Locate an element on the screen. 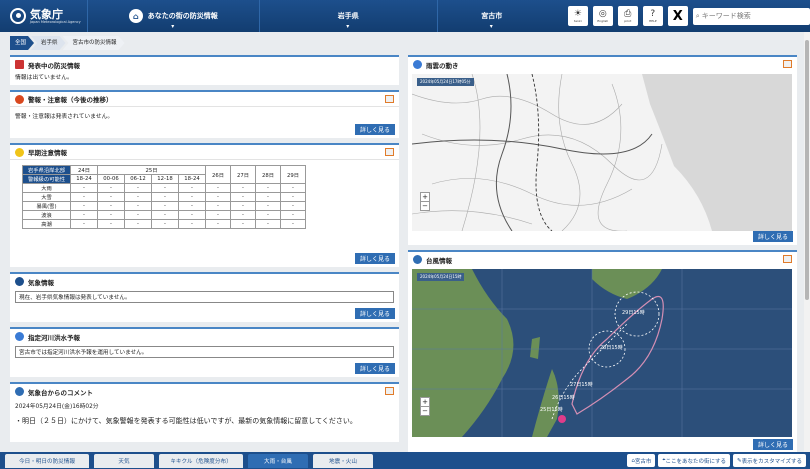 This screenshot has height=469, width=810. hazard-label: 暴風(雪) is located at coordinates (46, 206).